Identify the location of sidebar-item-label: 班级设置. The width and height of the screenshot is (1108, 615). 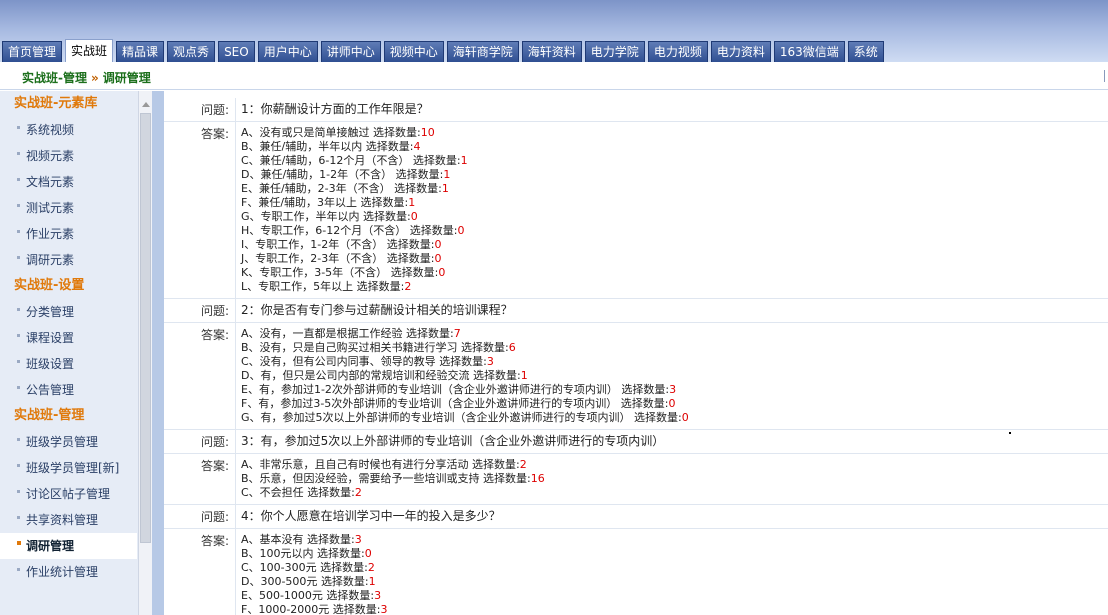
(50, 364).